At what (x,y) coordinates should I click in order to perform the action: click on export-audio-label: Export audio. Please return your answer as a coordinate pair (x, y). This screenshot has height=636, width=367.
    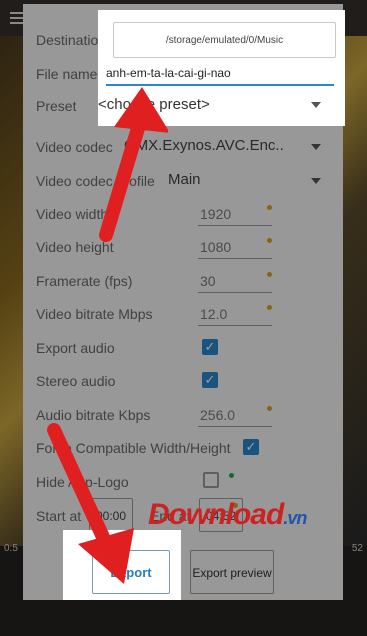
    Looking at the image, I should click on (75, 348).